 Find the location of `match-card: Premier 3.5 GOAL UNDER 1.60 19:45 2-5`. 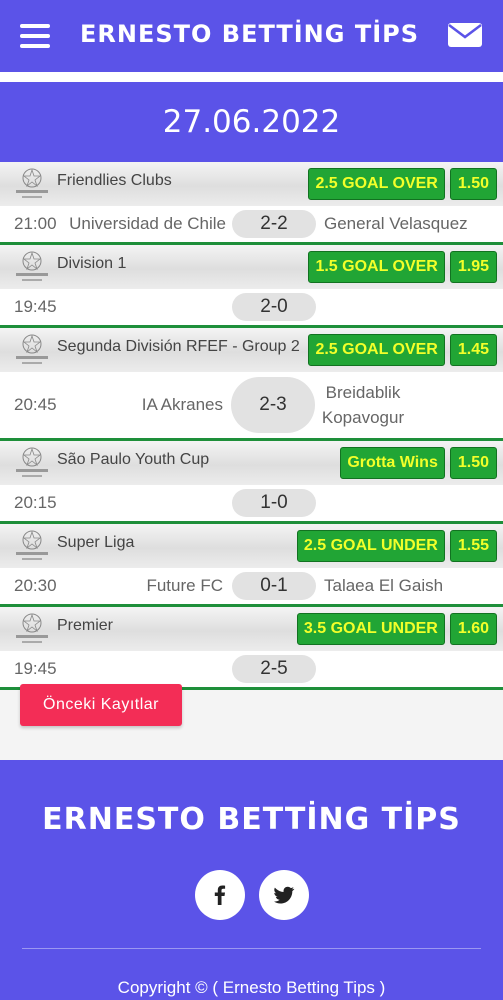

match-card: Premier 3.5 GOAL UNDER 1.60 19:45 2-5 is located at coordinates (251, 648).